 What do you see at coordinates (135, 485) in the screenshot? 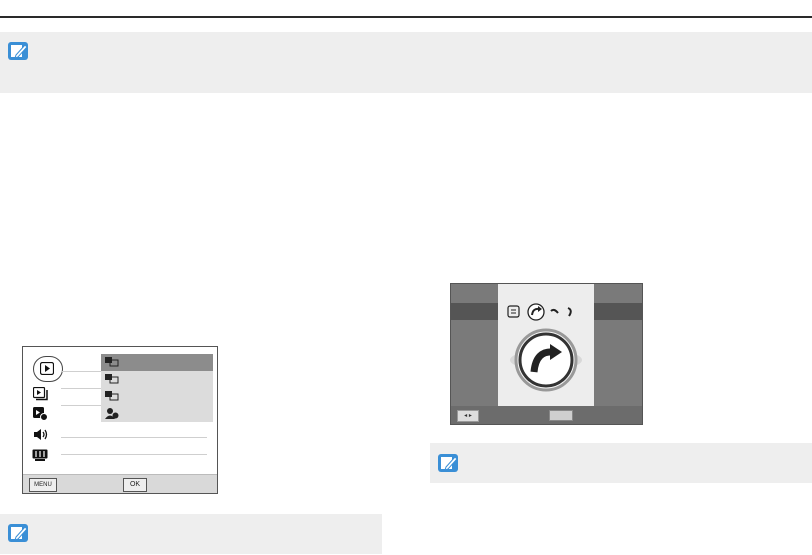
I see `ok-button: OK` at bounding box center [135, 485].